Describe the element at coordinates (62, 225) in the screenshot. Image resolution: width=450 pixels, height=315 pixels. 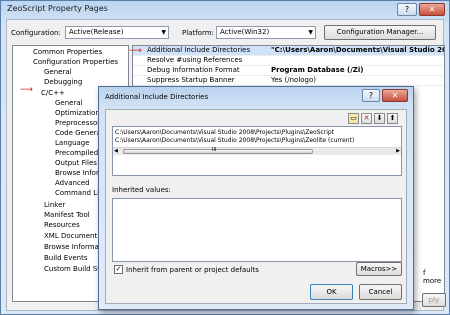
I see `tree-item: Resources` at that location.